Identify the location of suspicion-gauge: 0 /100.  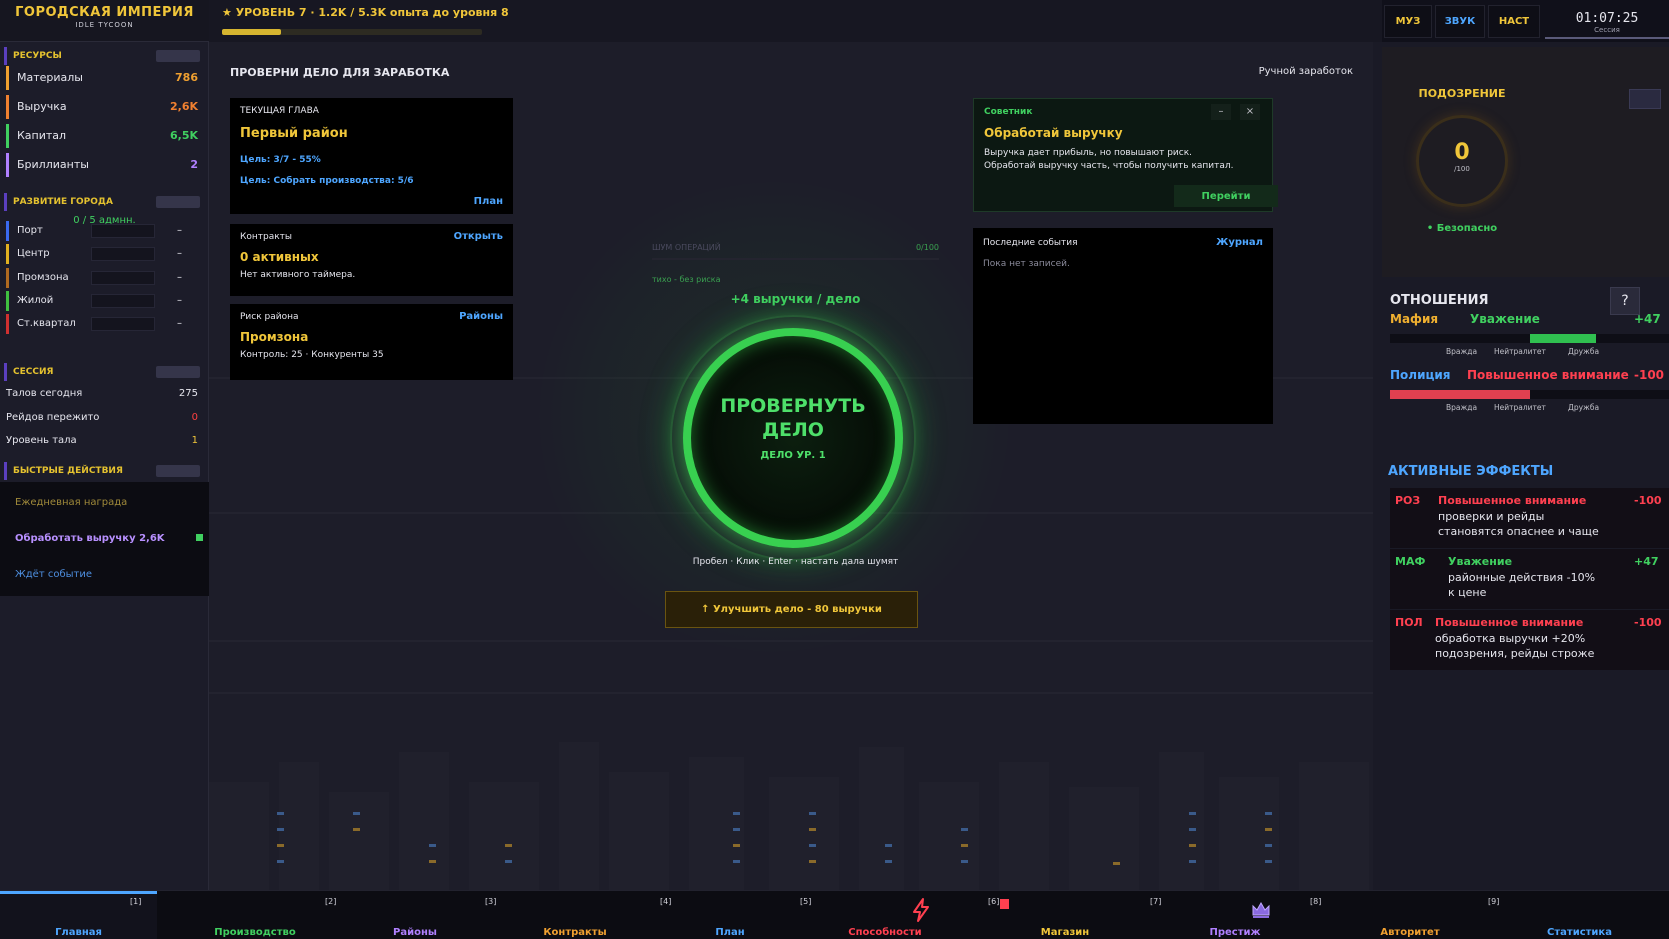
(1462, 161).